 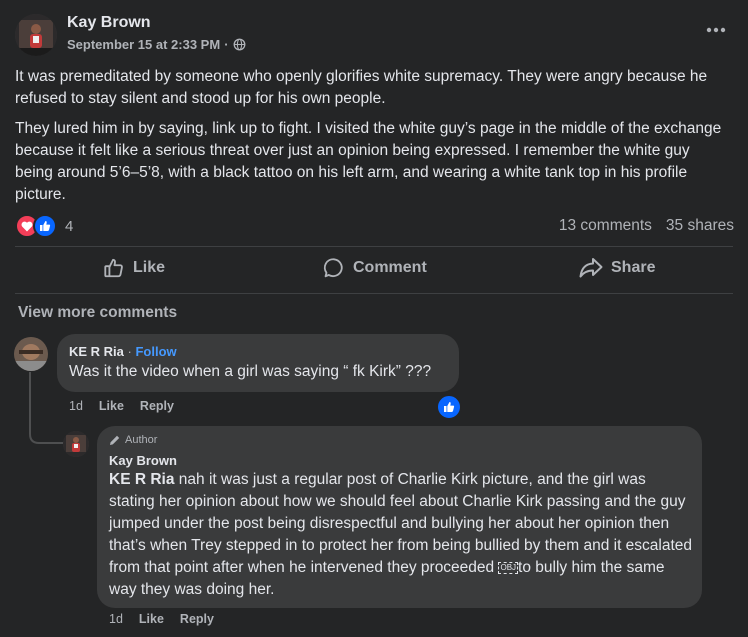 What do you see at coordinates (151, 619) in the screenshot?
I see `reply-like-button: Like` at bounding box center [151, 619].